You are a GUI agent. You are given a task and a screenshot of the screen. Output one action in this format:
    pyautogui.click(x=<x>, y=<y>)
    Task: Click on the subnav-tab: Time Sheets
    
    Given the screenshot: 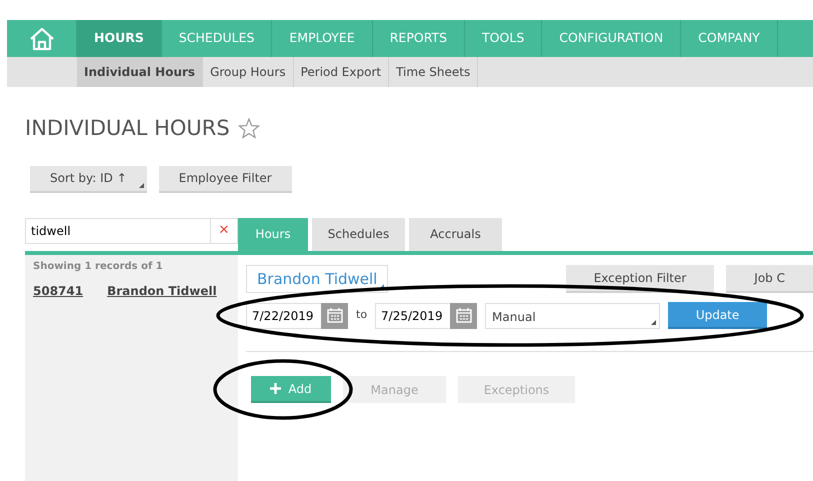 What is the action you would take?
    pyautogui.click(x=433, y=72)
    